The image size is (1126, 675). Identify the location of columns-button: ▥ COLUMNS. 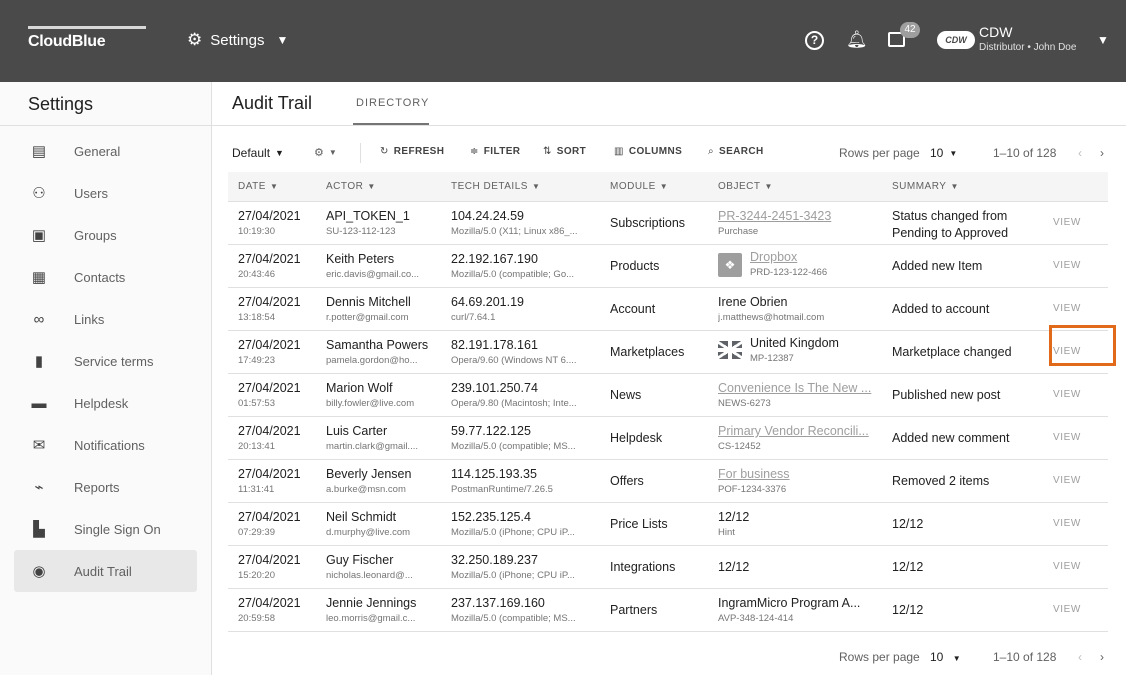
(648, 151).